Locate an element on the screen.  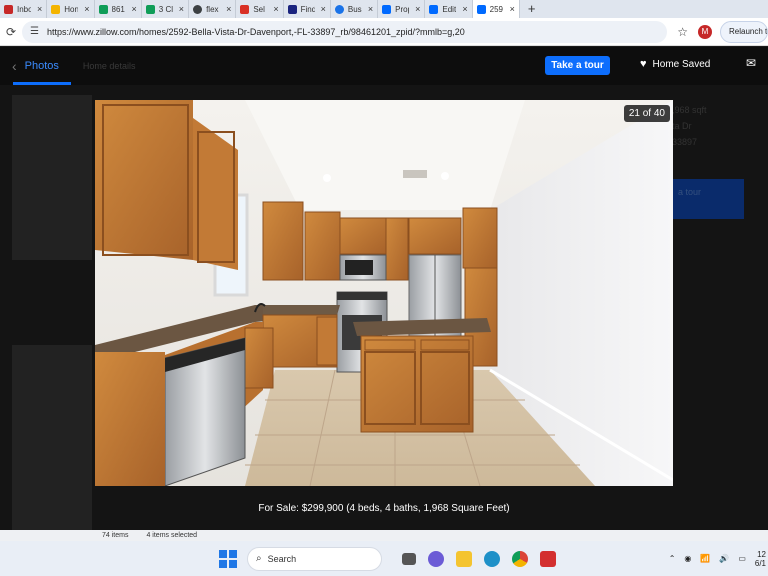
site-info-icon: ☰ is located at coordinates (34, 31).